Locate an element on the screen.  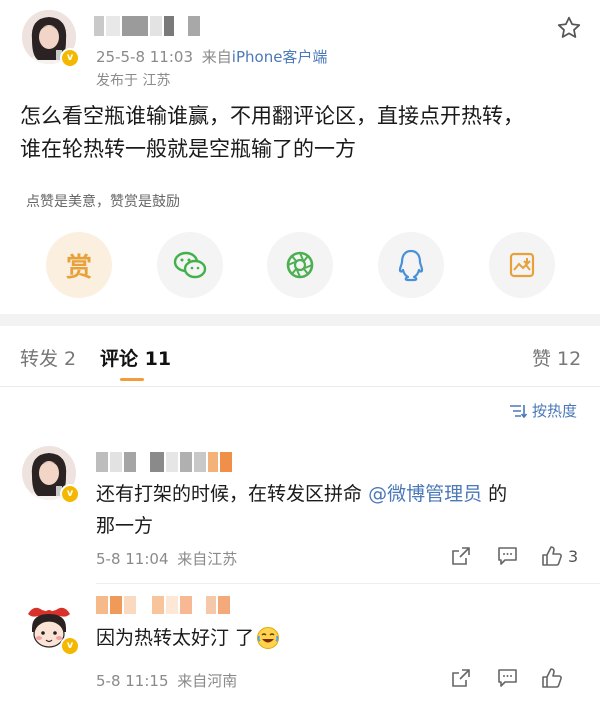
comment-text-part: 的 is located at coordinates (498, 494).